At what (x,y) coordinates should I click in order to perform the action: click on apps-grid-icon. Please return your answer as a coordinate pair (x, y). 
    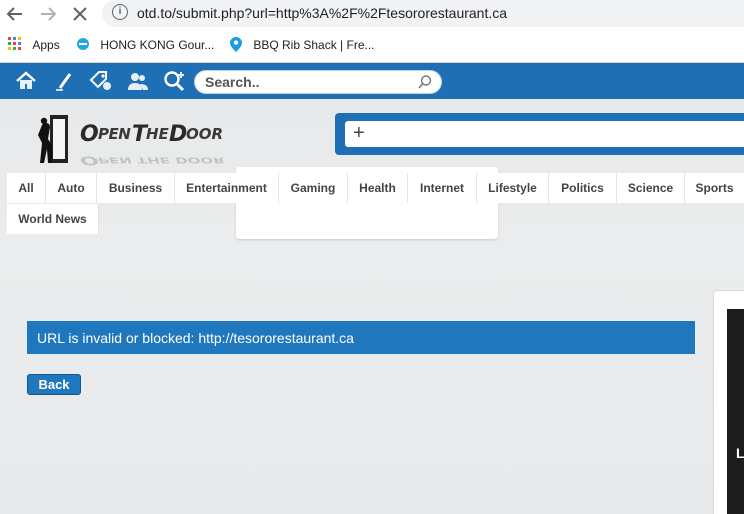
    Looking at the image, I should click on (14, 43).